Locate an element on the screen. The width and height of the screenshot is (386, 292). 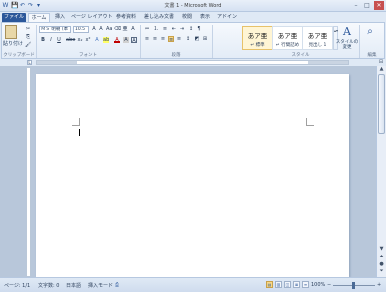
line-spacing-icon: ↕ is located at coordinates (188, 39).